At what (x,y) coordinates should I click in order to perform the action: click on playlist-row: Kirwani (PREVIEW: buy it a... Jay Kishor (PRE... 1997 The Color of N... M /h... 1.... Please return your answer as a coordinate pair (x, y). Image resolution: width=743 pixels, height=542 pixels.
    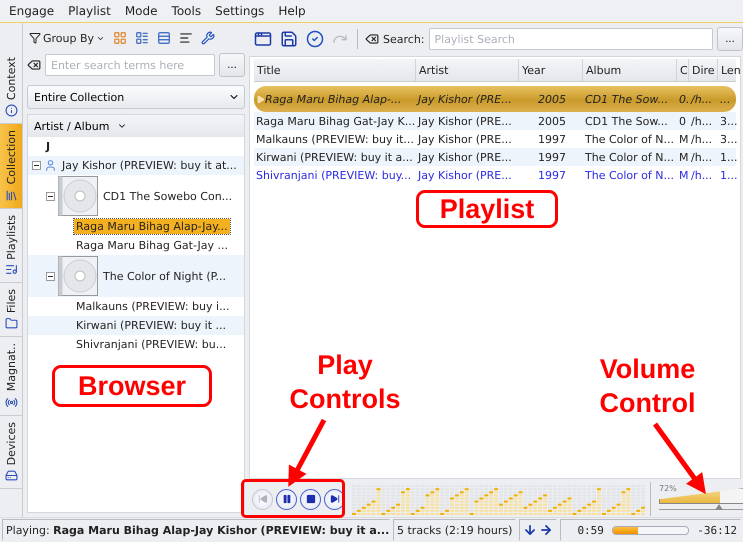
    Looking at the image, I should click on (495, 157).